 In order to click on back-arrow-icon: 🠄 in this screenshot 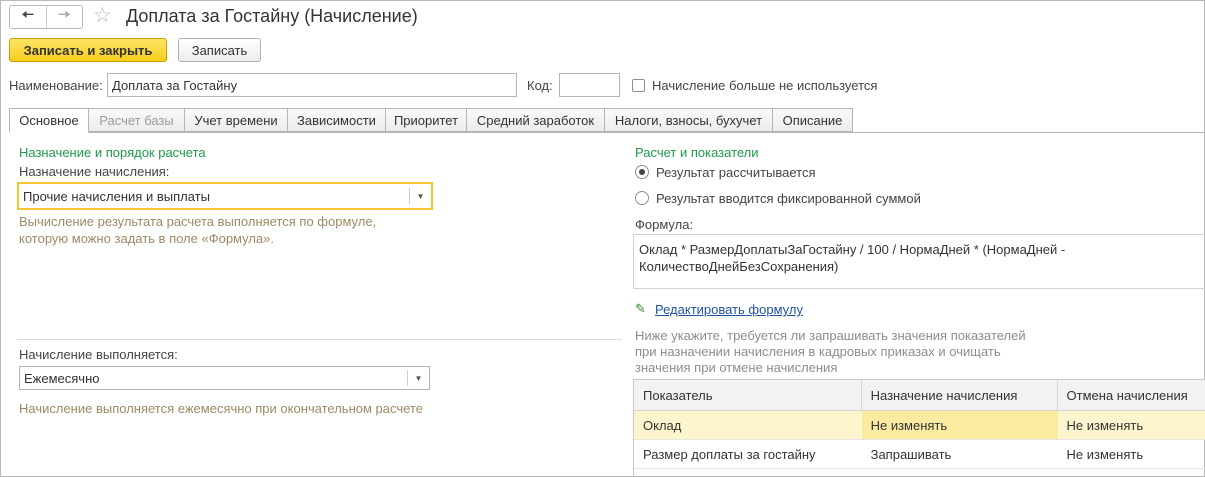, I will do `click(28, 17)`.